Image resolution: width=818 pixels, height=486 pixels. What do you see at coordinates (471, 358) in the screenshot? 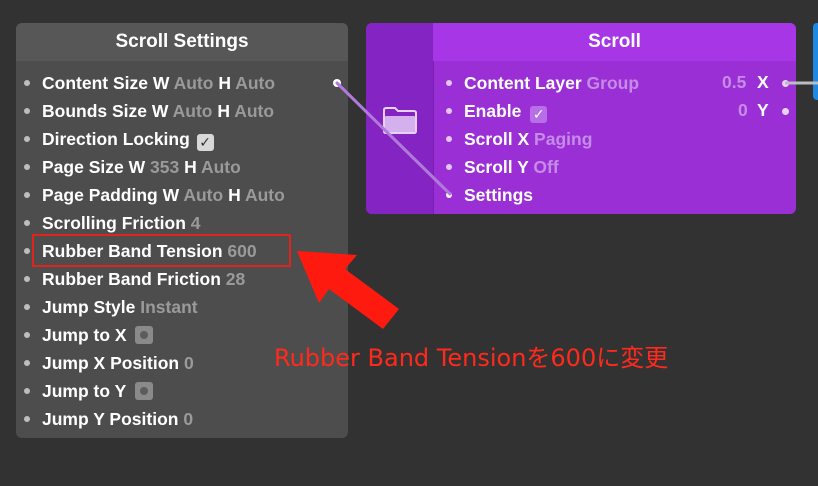
I see `annotation-text: Rubber Band Tensionを600に変更` at bounding box center [471, 358].